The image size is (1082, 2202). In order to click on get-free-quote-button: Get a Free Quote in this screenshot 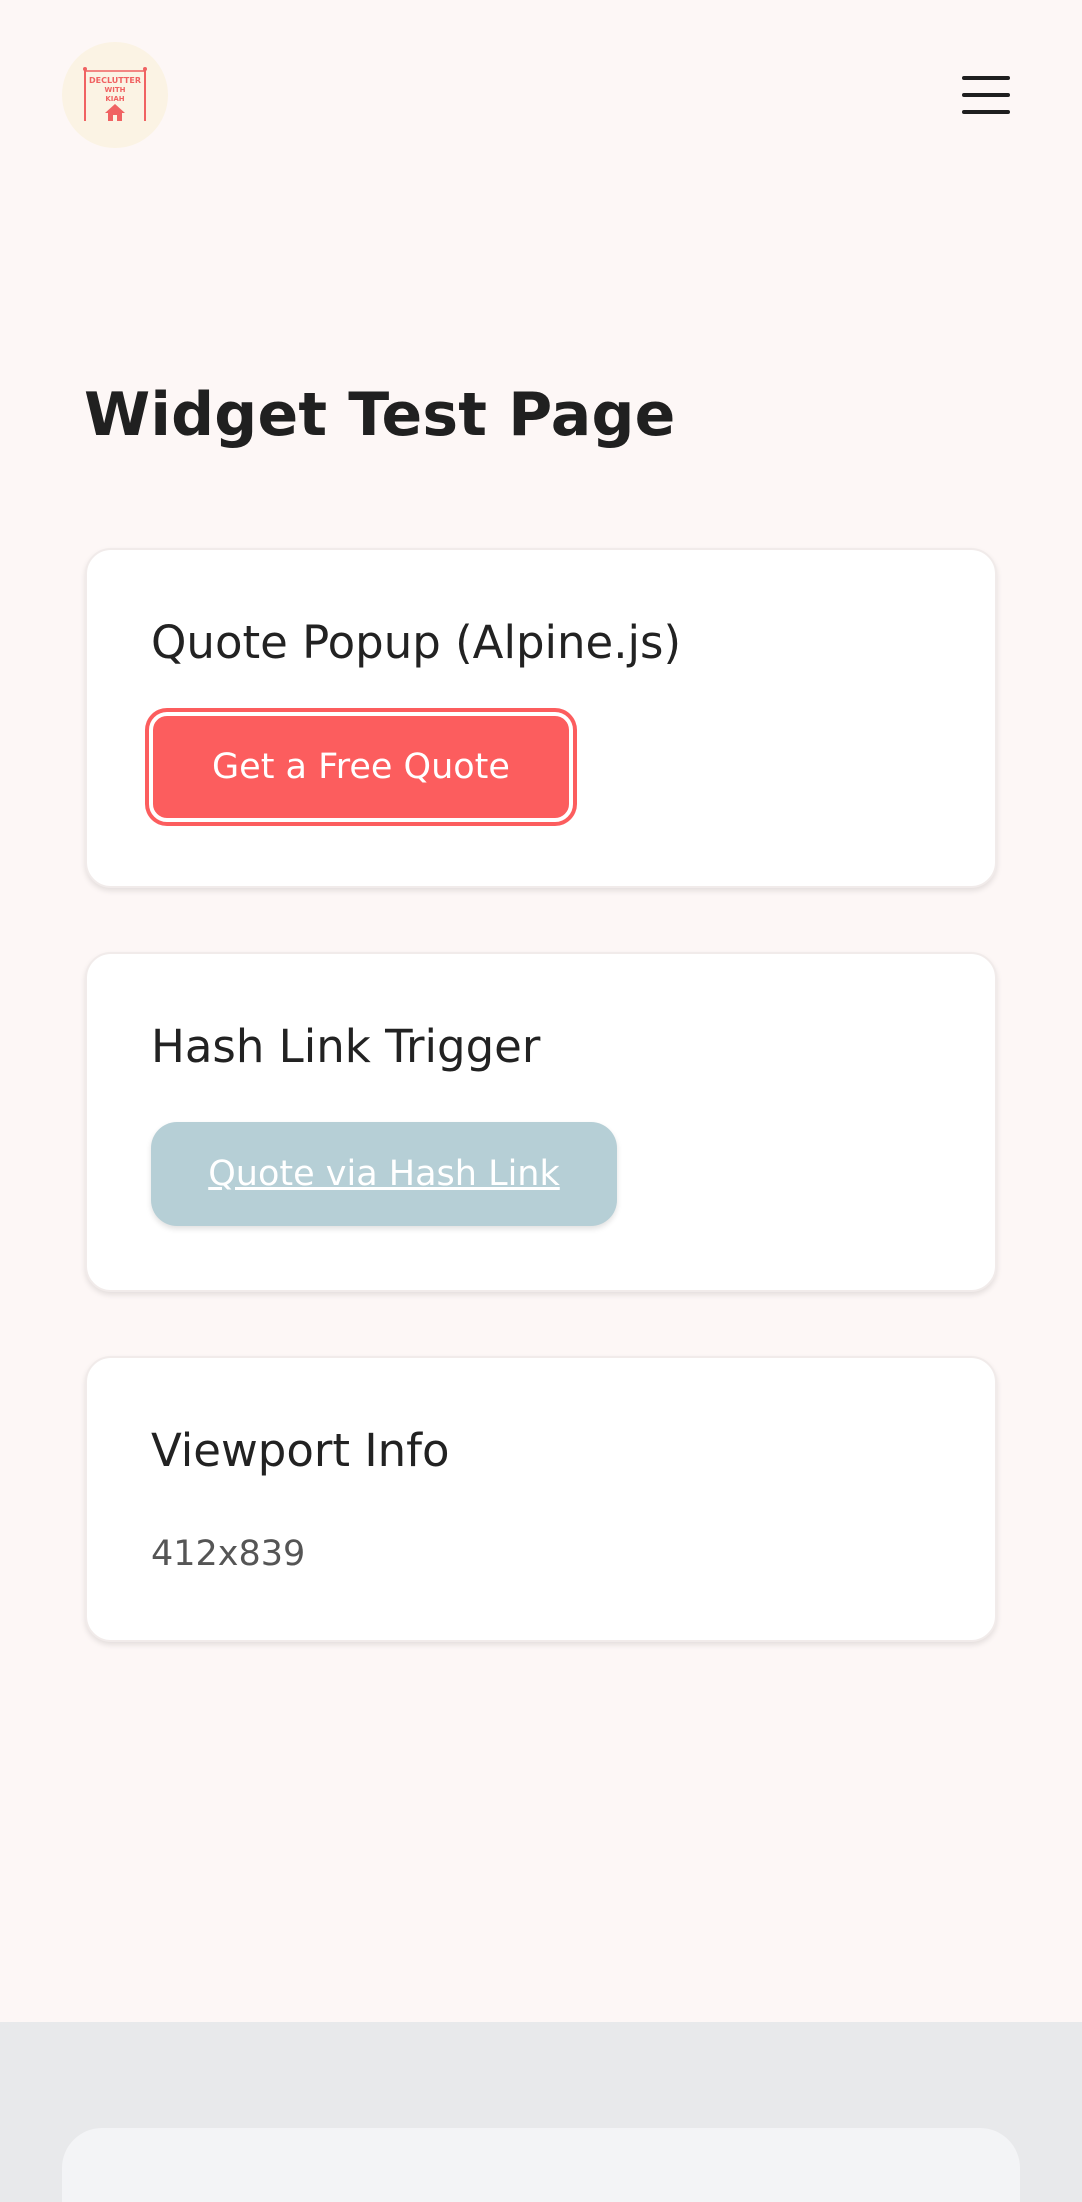, I will do `click(361, 767)`.